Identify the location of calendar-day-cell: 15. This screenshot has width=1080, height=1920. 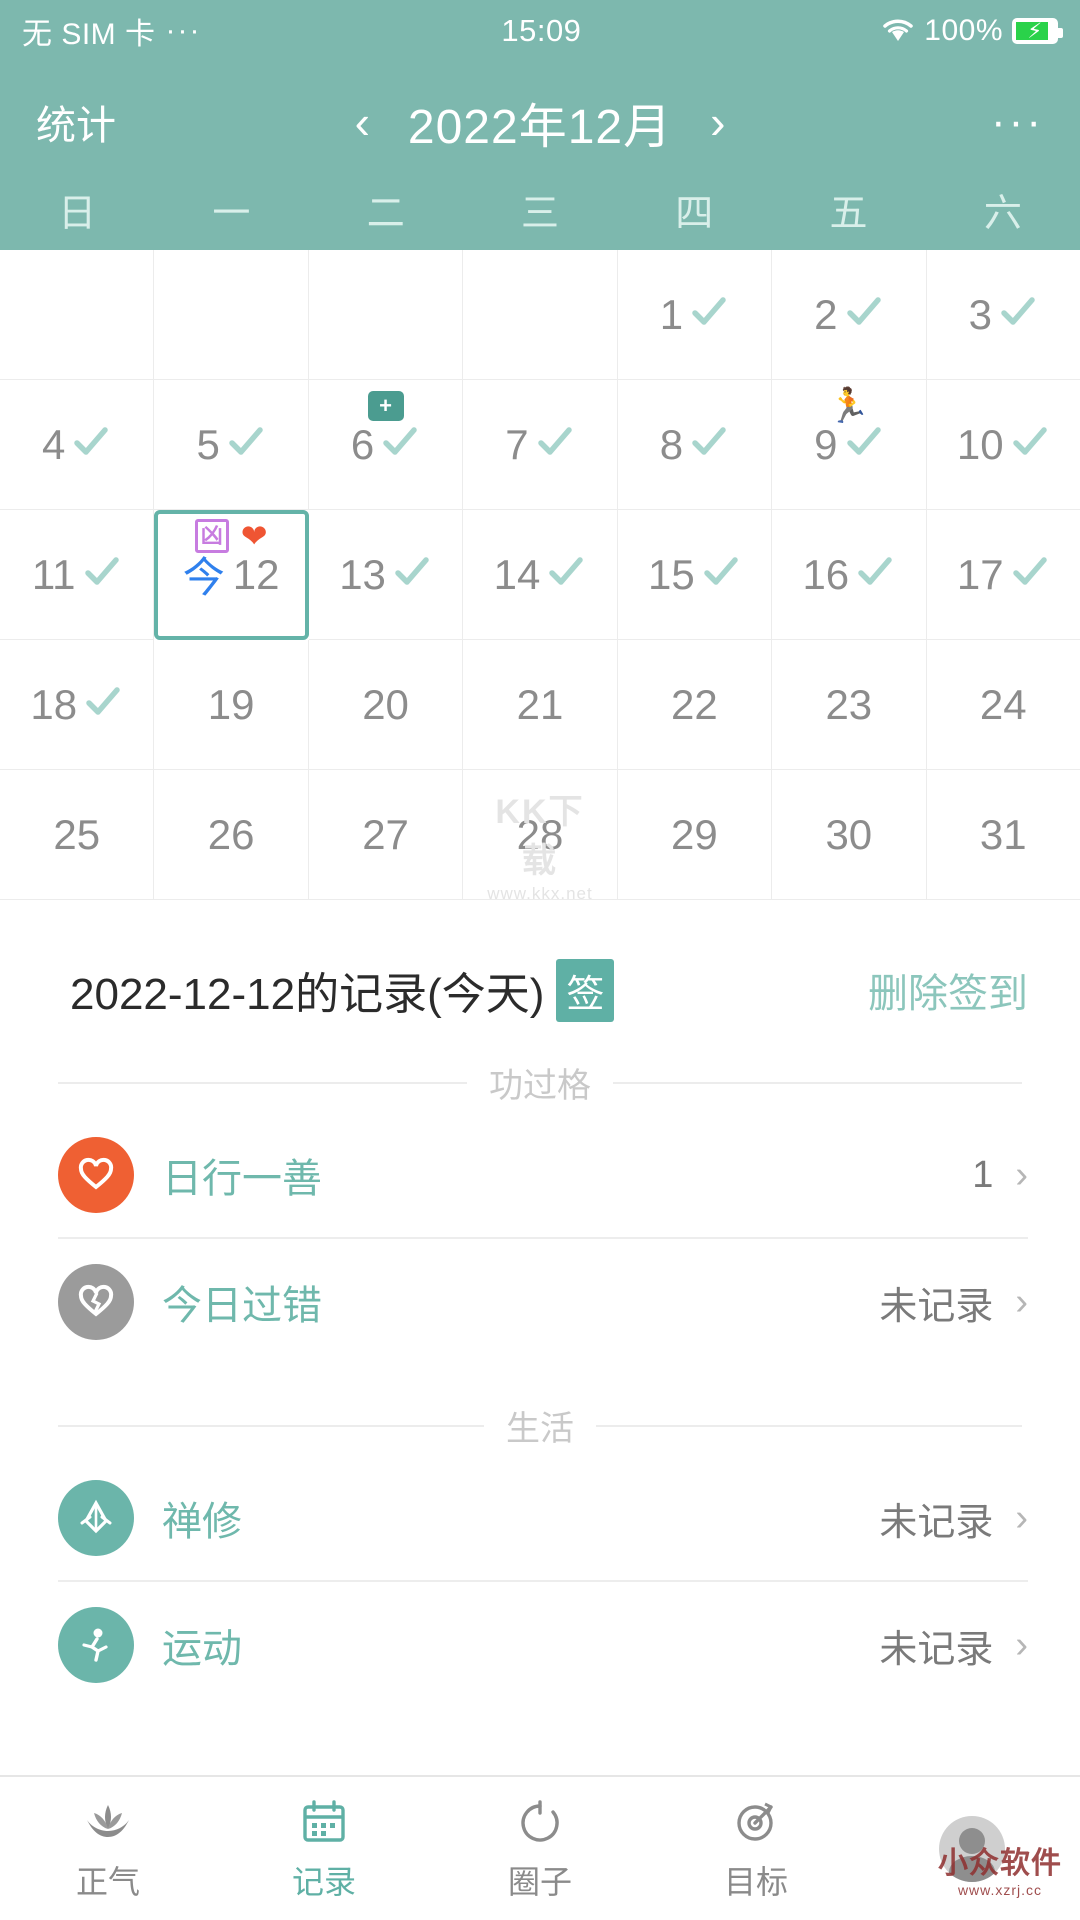
(695, 575).